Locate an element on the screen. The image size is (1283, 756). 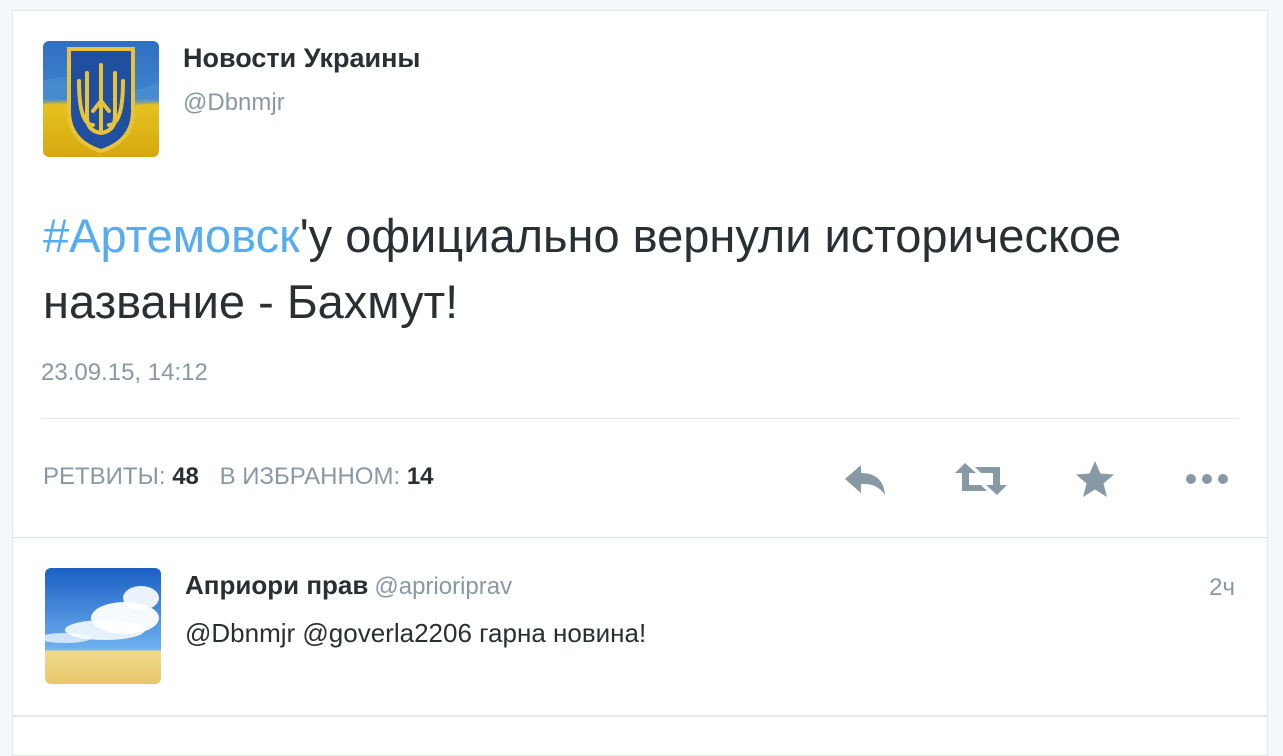
reply-author: Априори прав @aprioriprav is located at coordinates (348, 585).